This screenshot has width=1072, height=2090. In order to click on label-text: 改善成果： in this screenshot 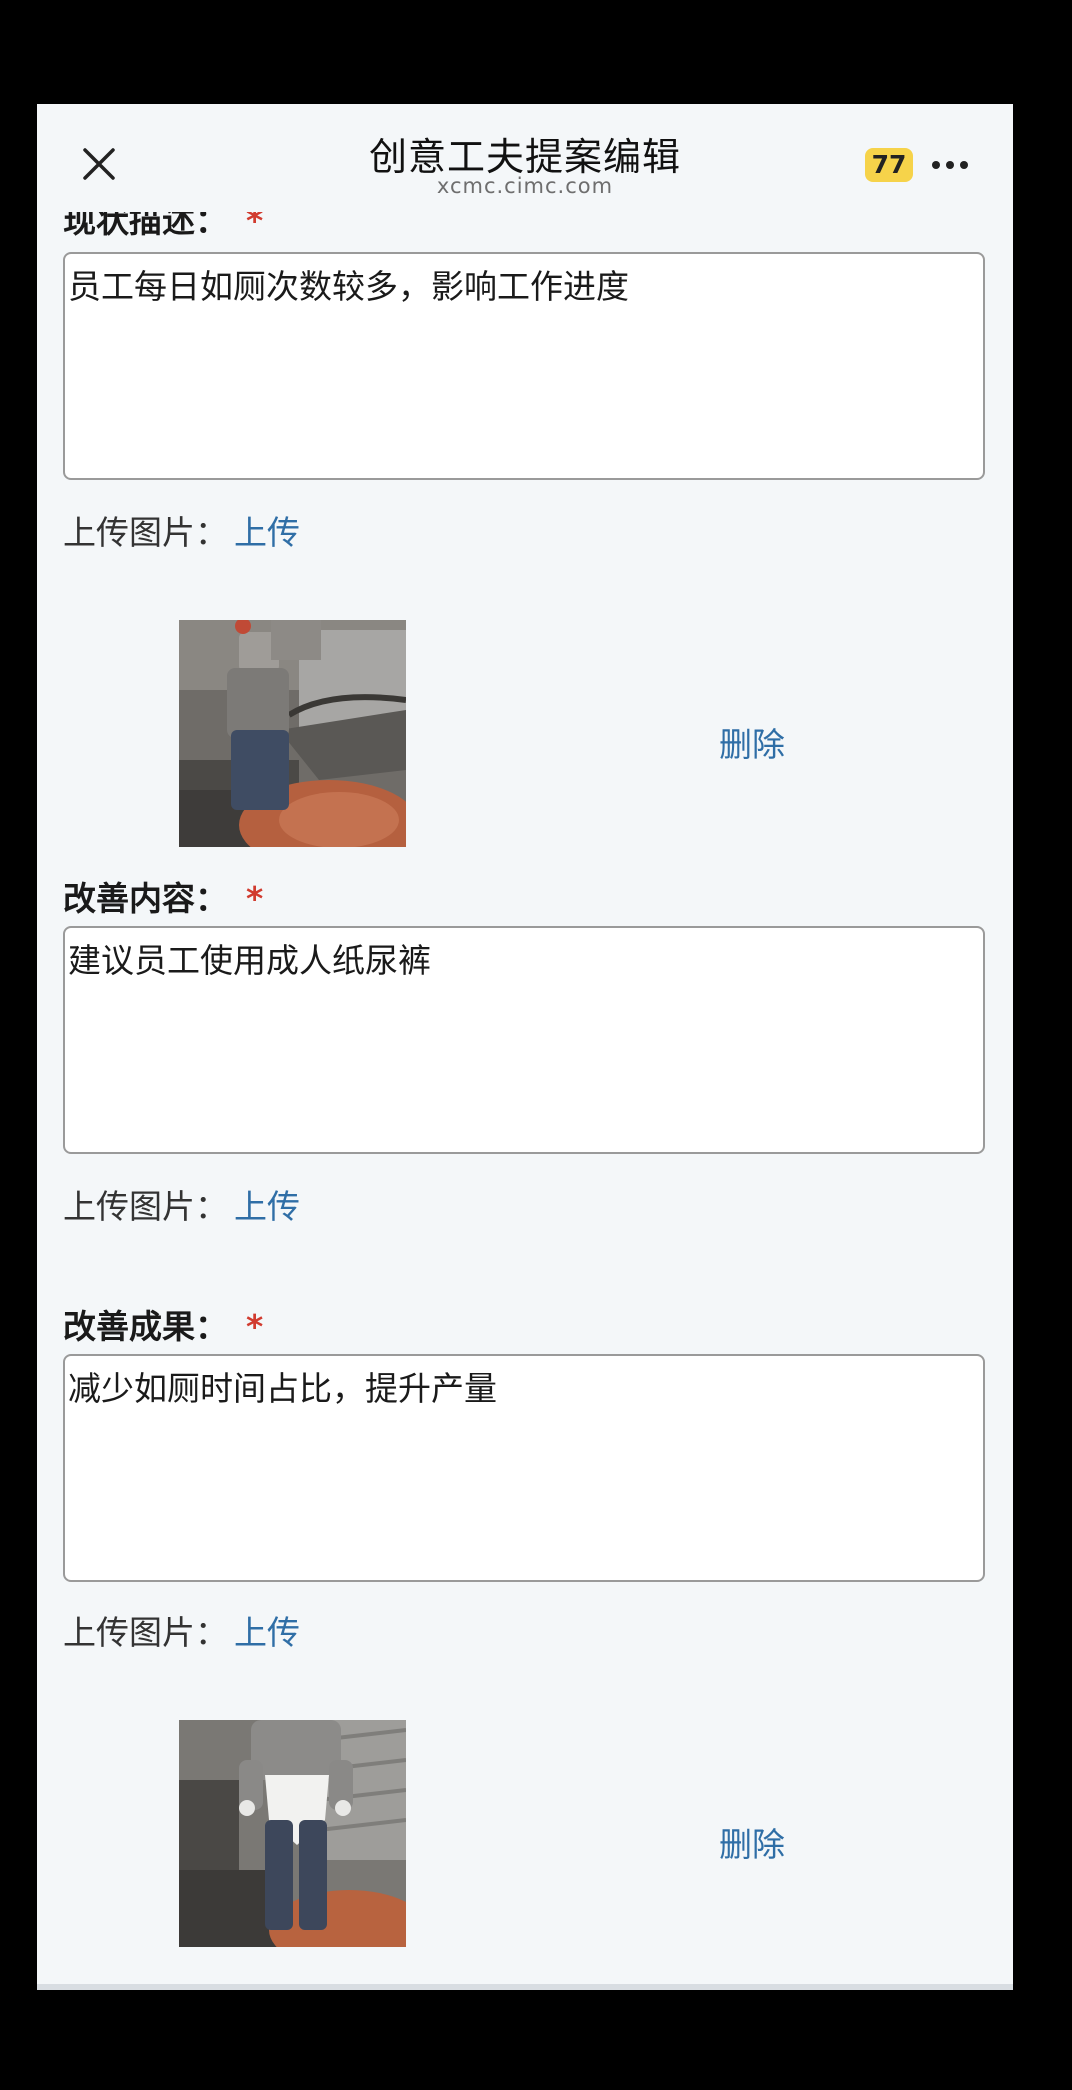, I will do `click(145, 1326)`.